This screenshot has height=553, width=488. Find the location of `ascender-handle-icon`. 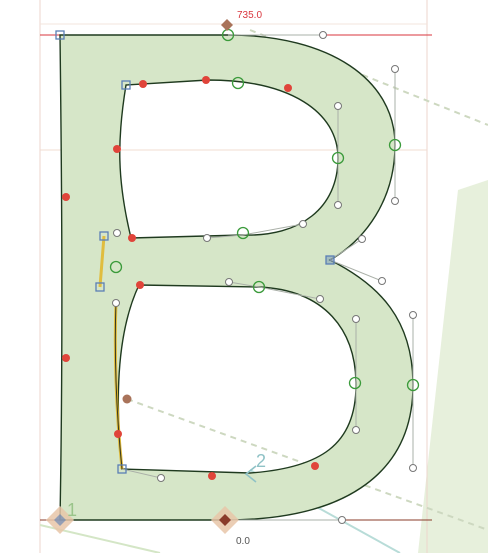

ascender-handle-icon is located at coordinates (227, 25).